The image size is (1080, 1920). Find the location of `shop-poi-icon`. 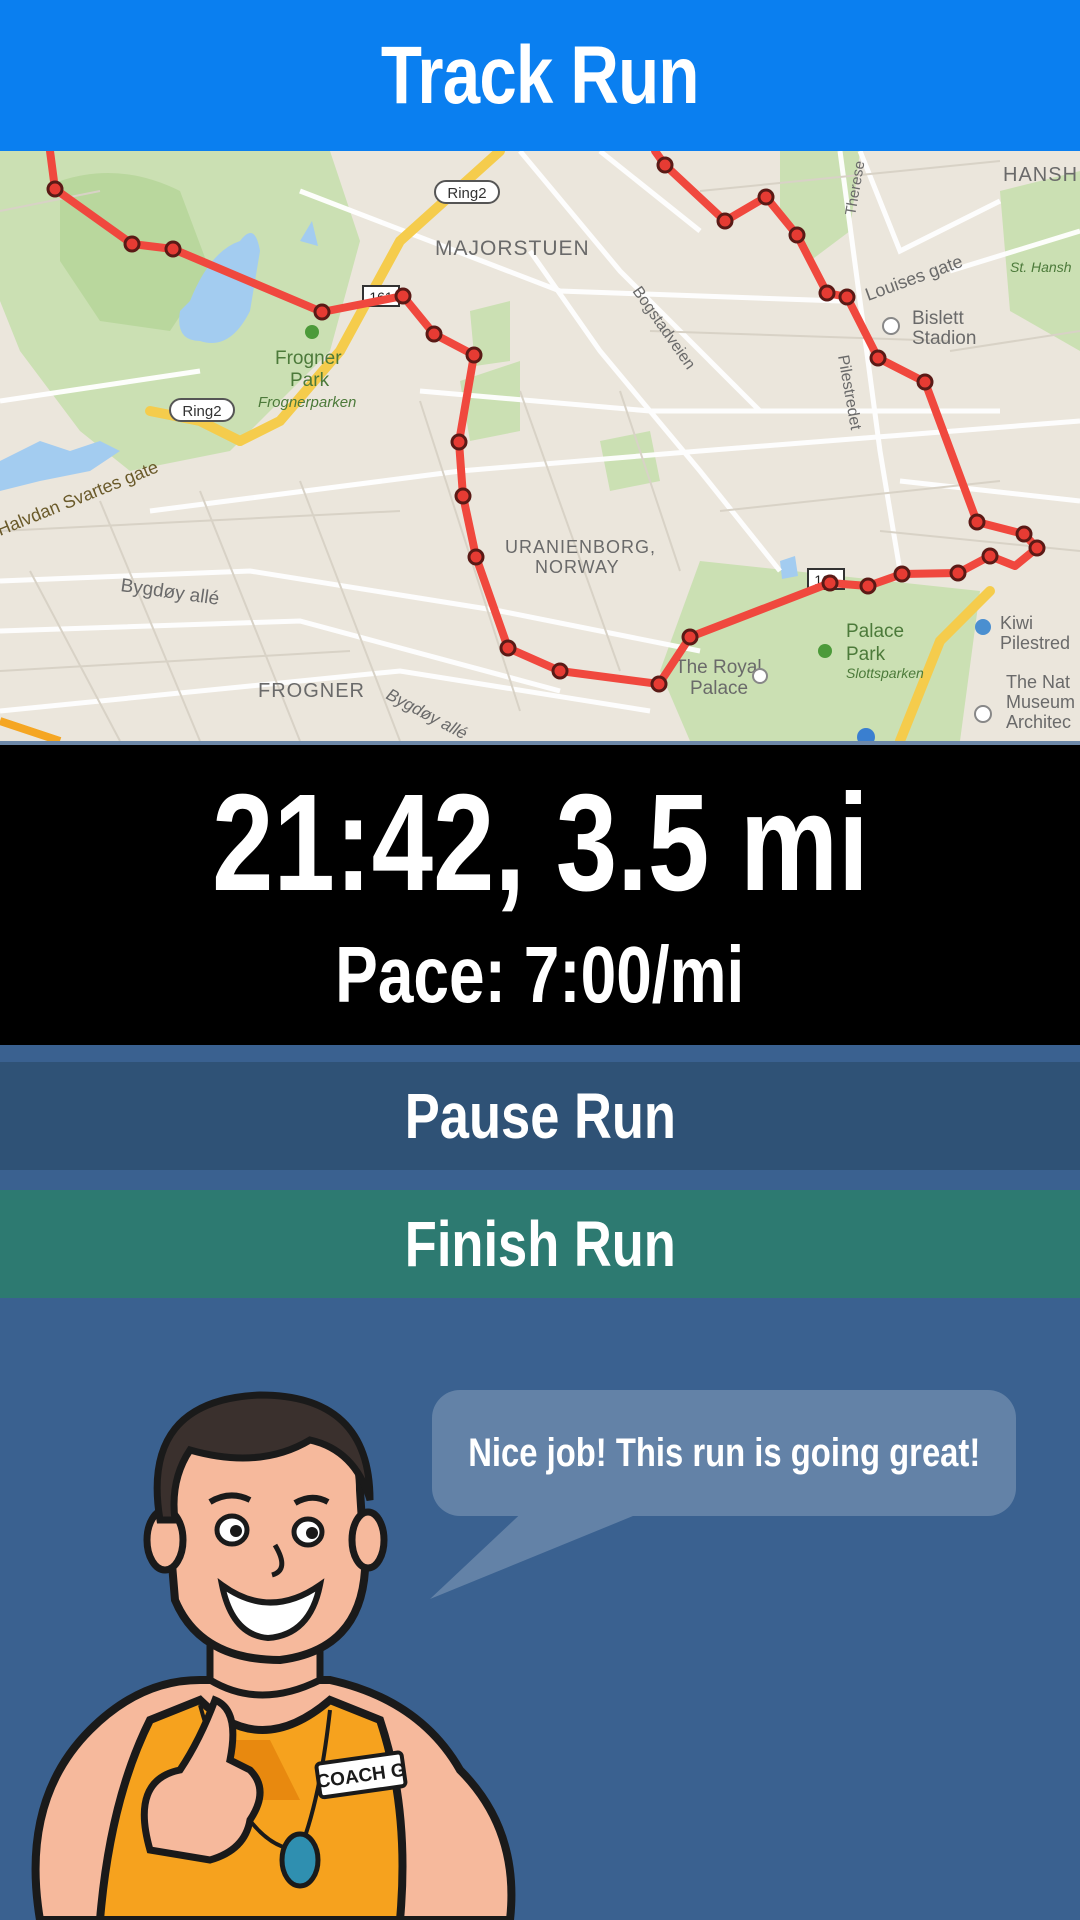

shop-poi-icon is located at coordinates (983, 627).